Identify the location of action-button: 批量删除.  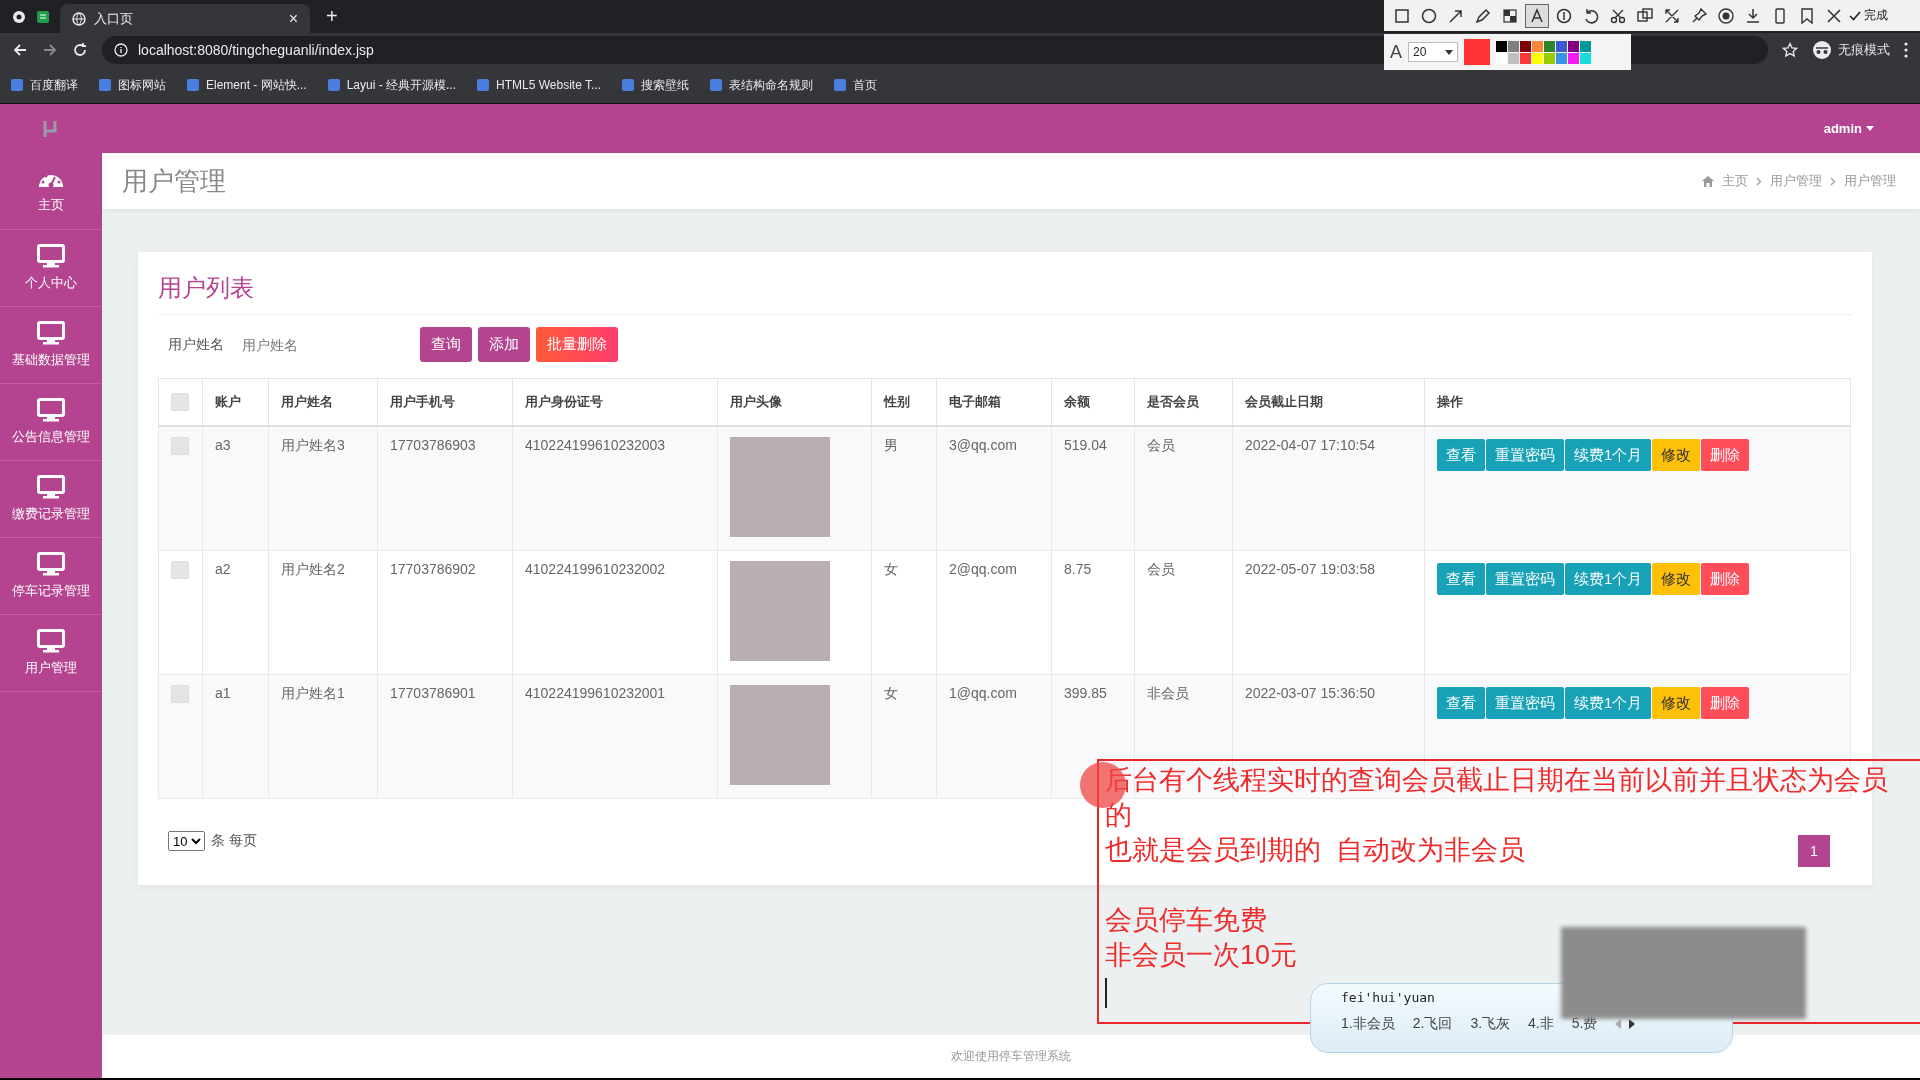
(577, 344).